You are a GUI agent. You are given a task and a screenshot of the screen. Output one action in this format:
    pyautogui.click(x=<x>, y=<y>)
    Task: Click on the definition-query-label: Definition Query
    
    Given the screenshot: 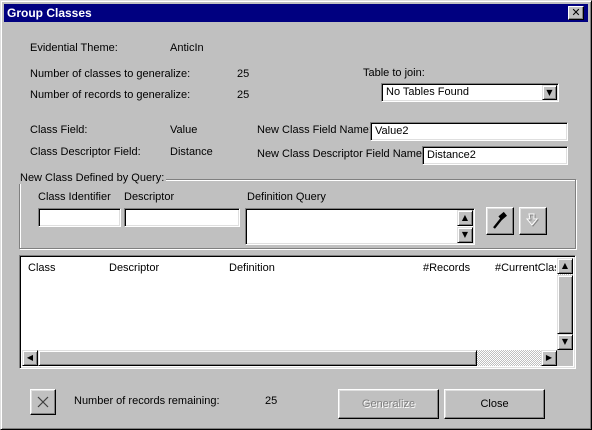 What is the action you would take?
    pyautogui.click(x=286, y=197)
    